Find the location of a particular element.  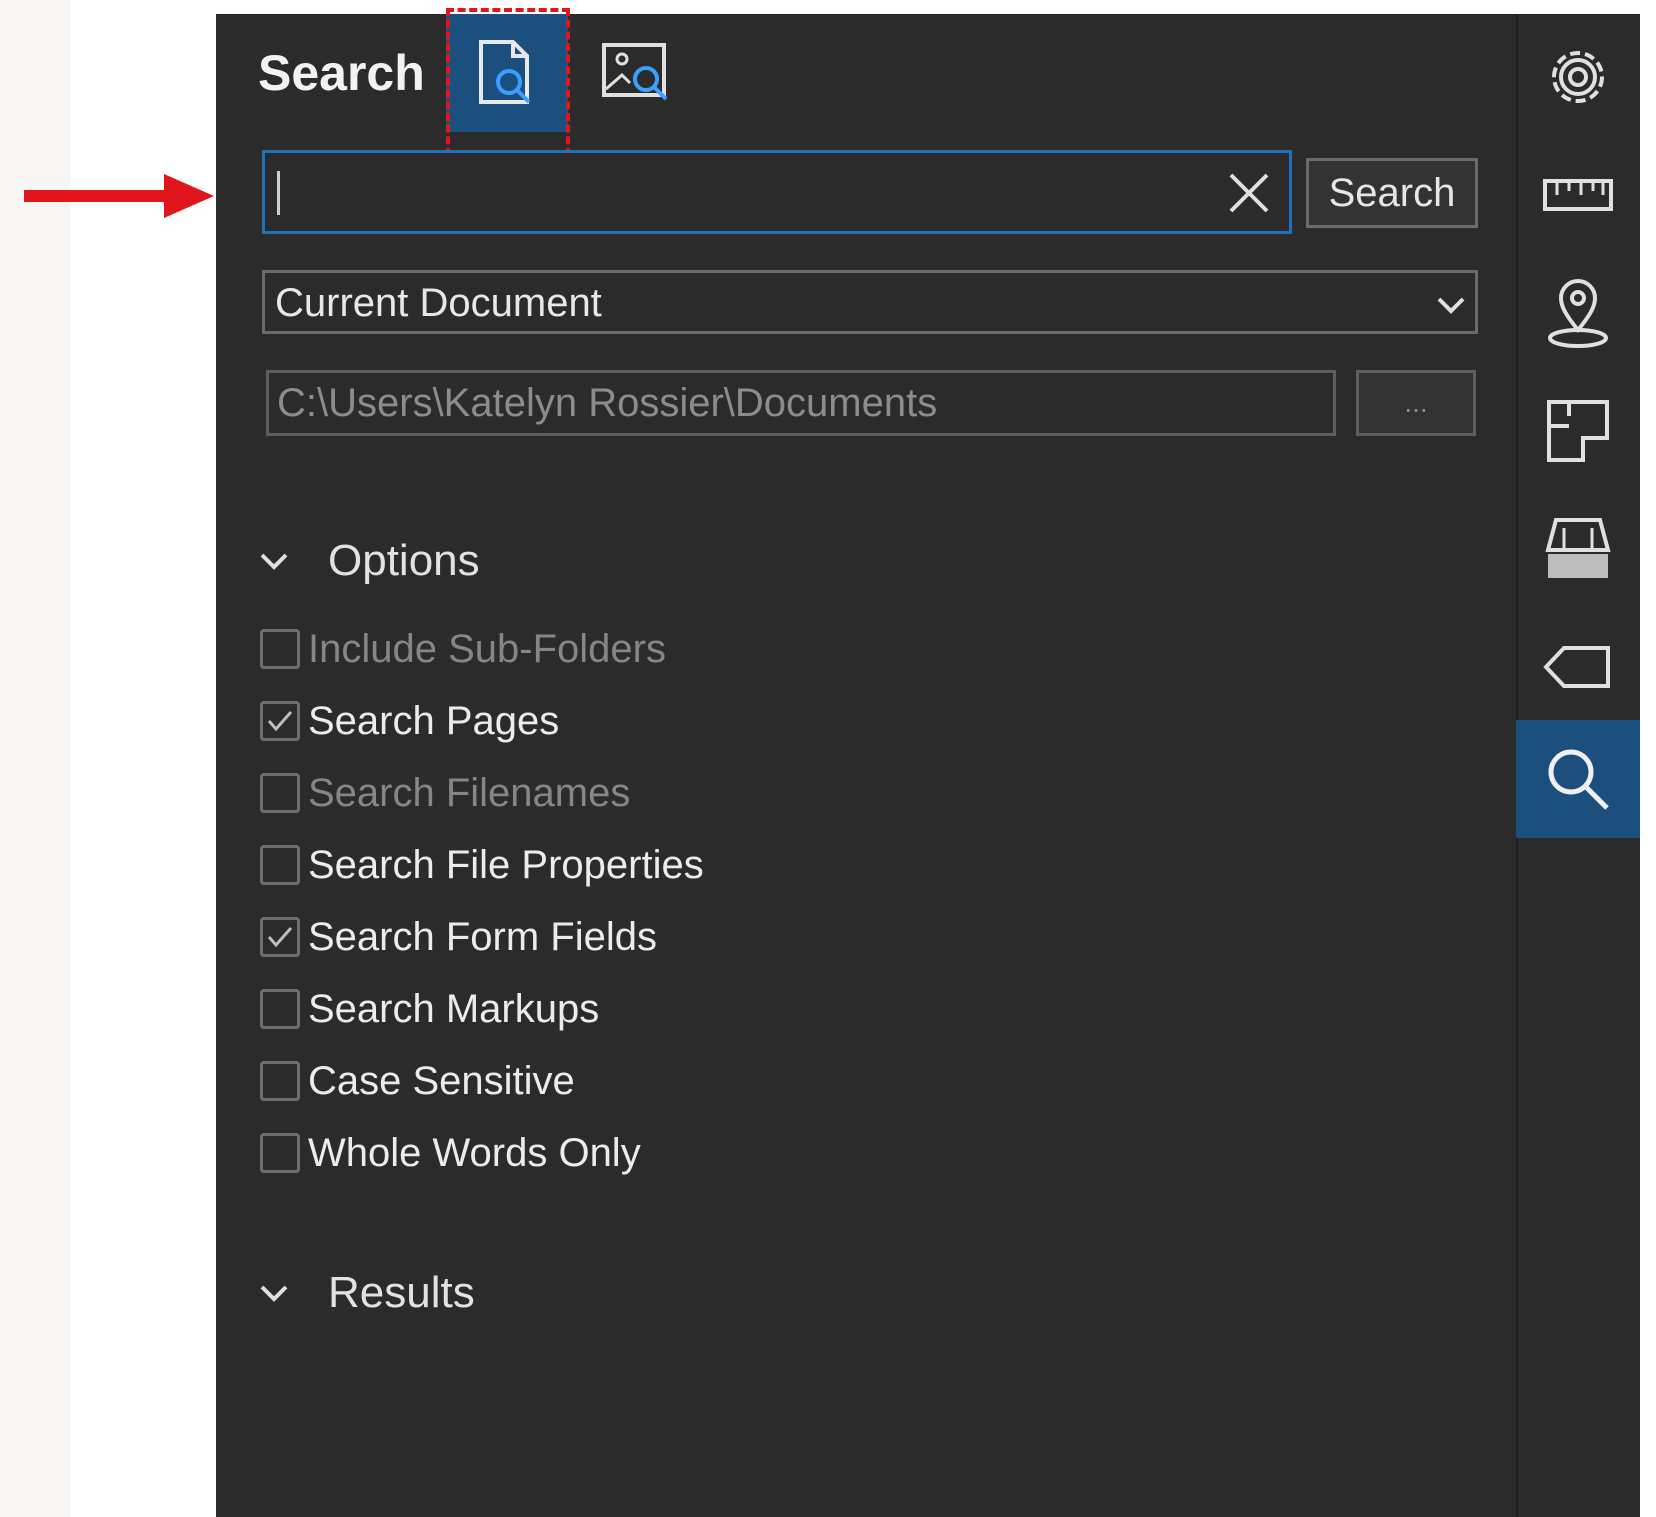

text-search-tab is located at coordinates (507, 73).